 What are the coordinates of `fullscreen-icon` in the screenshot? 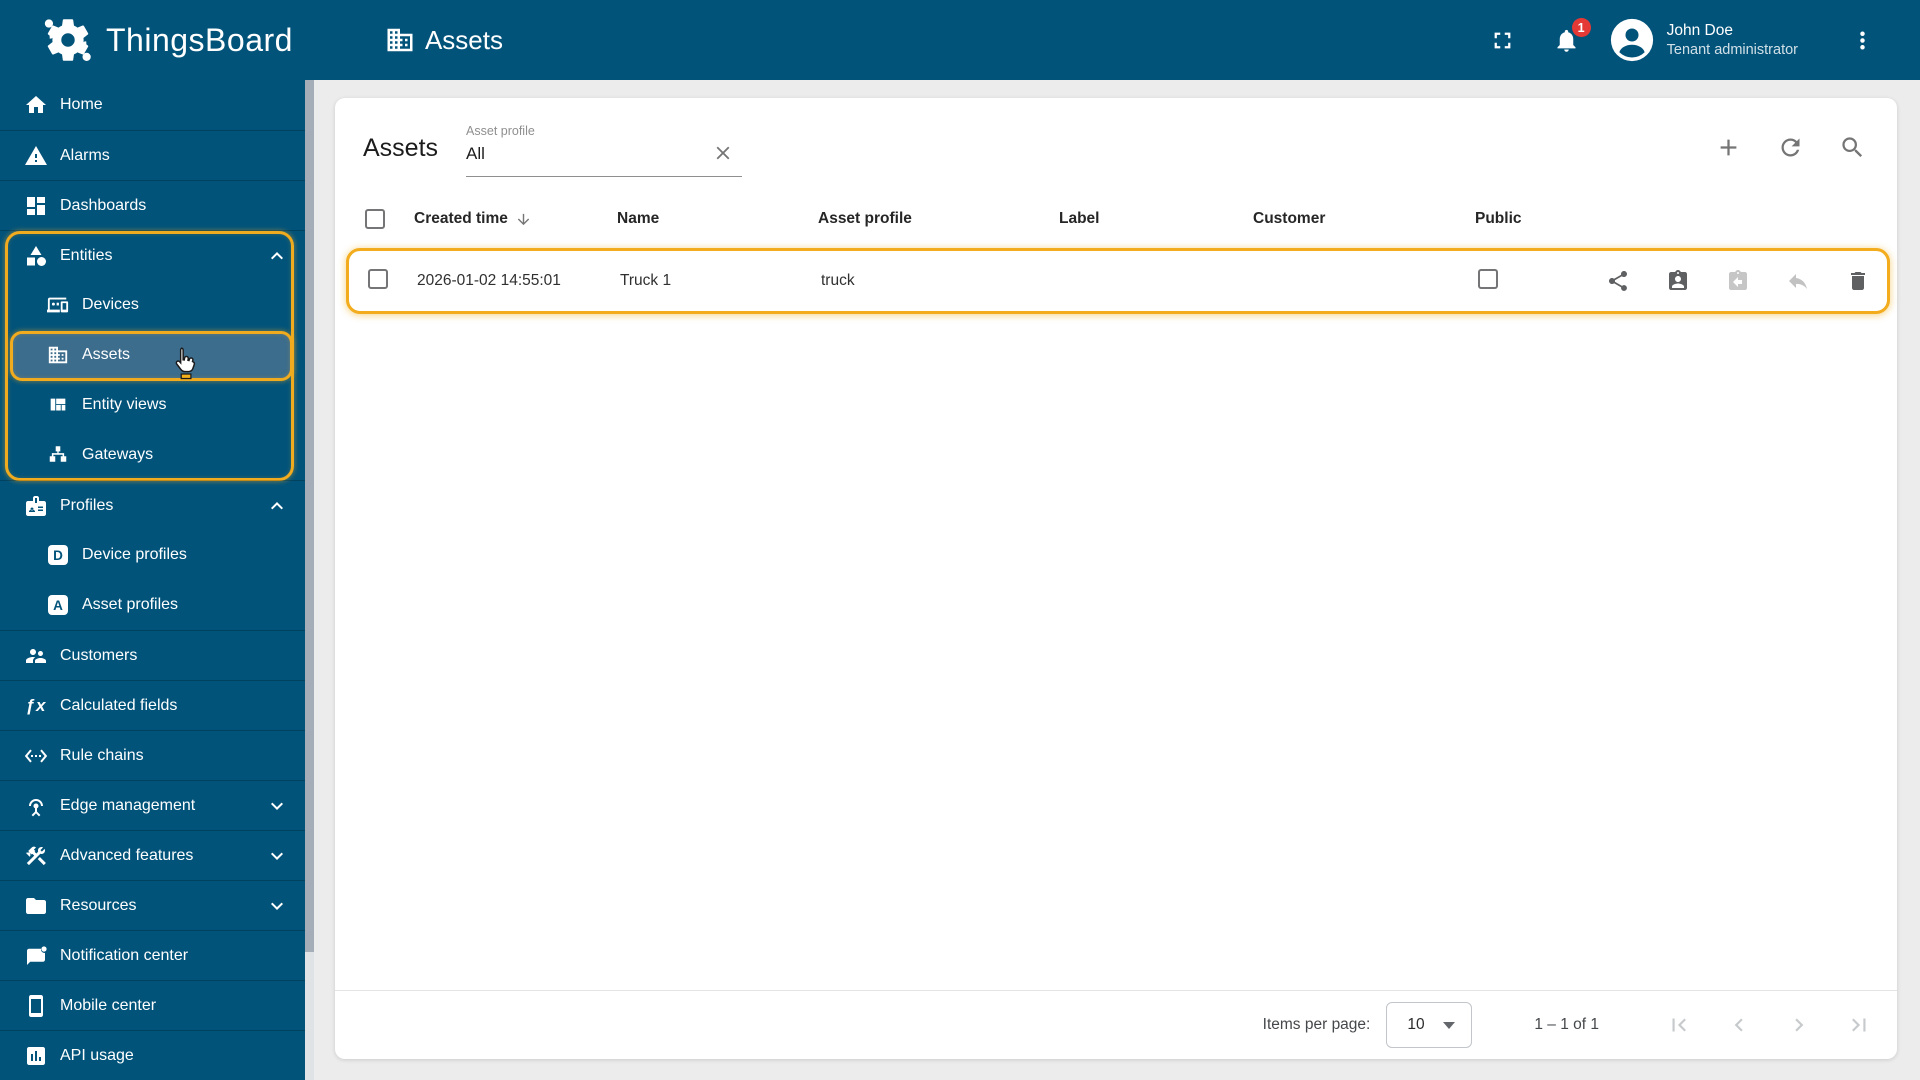 It's located at (1502, 40).